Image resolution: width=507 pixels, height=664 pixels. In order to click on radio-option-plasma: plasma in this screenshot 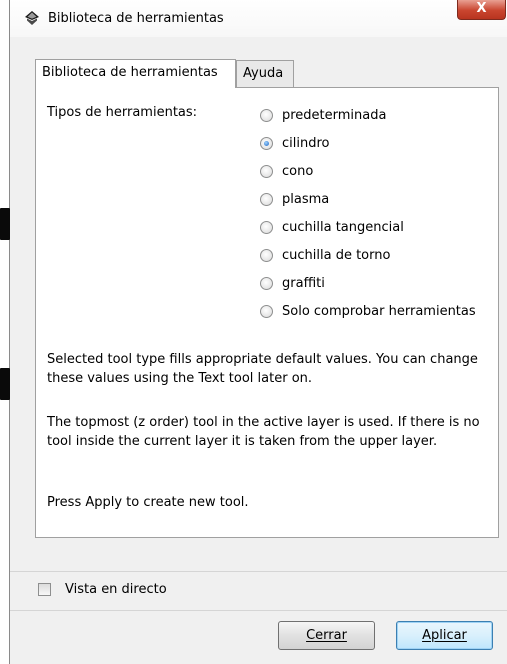, I will do `click(294, 199)`.